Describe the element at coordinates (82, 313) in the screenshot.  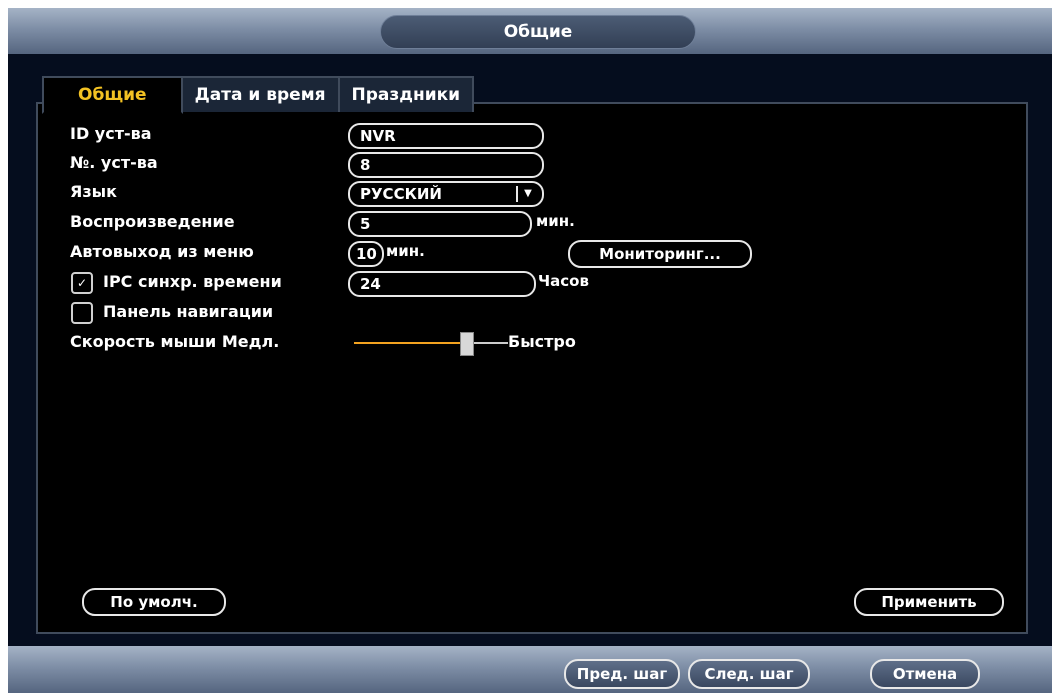
I see `nav-bar-checkbox` at that location.